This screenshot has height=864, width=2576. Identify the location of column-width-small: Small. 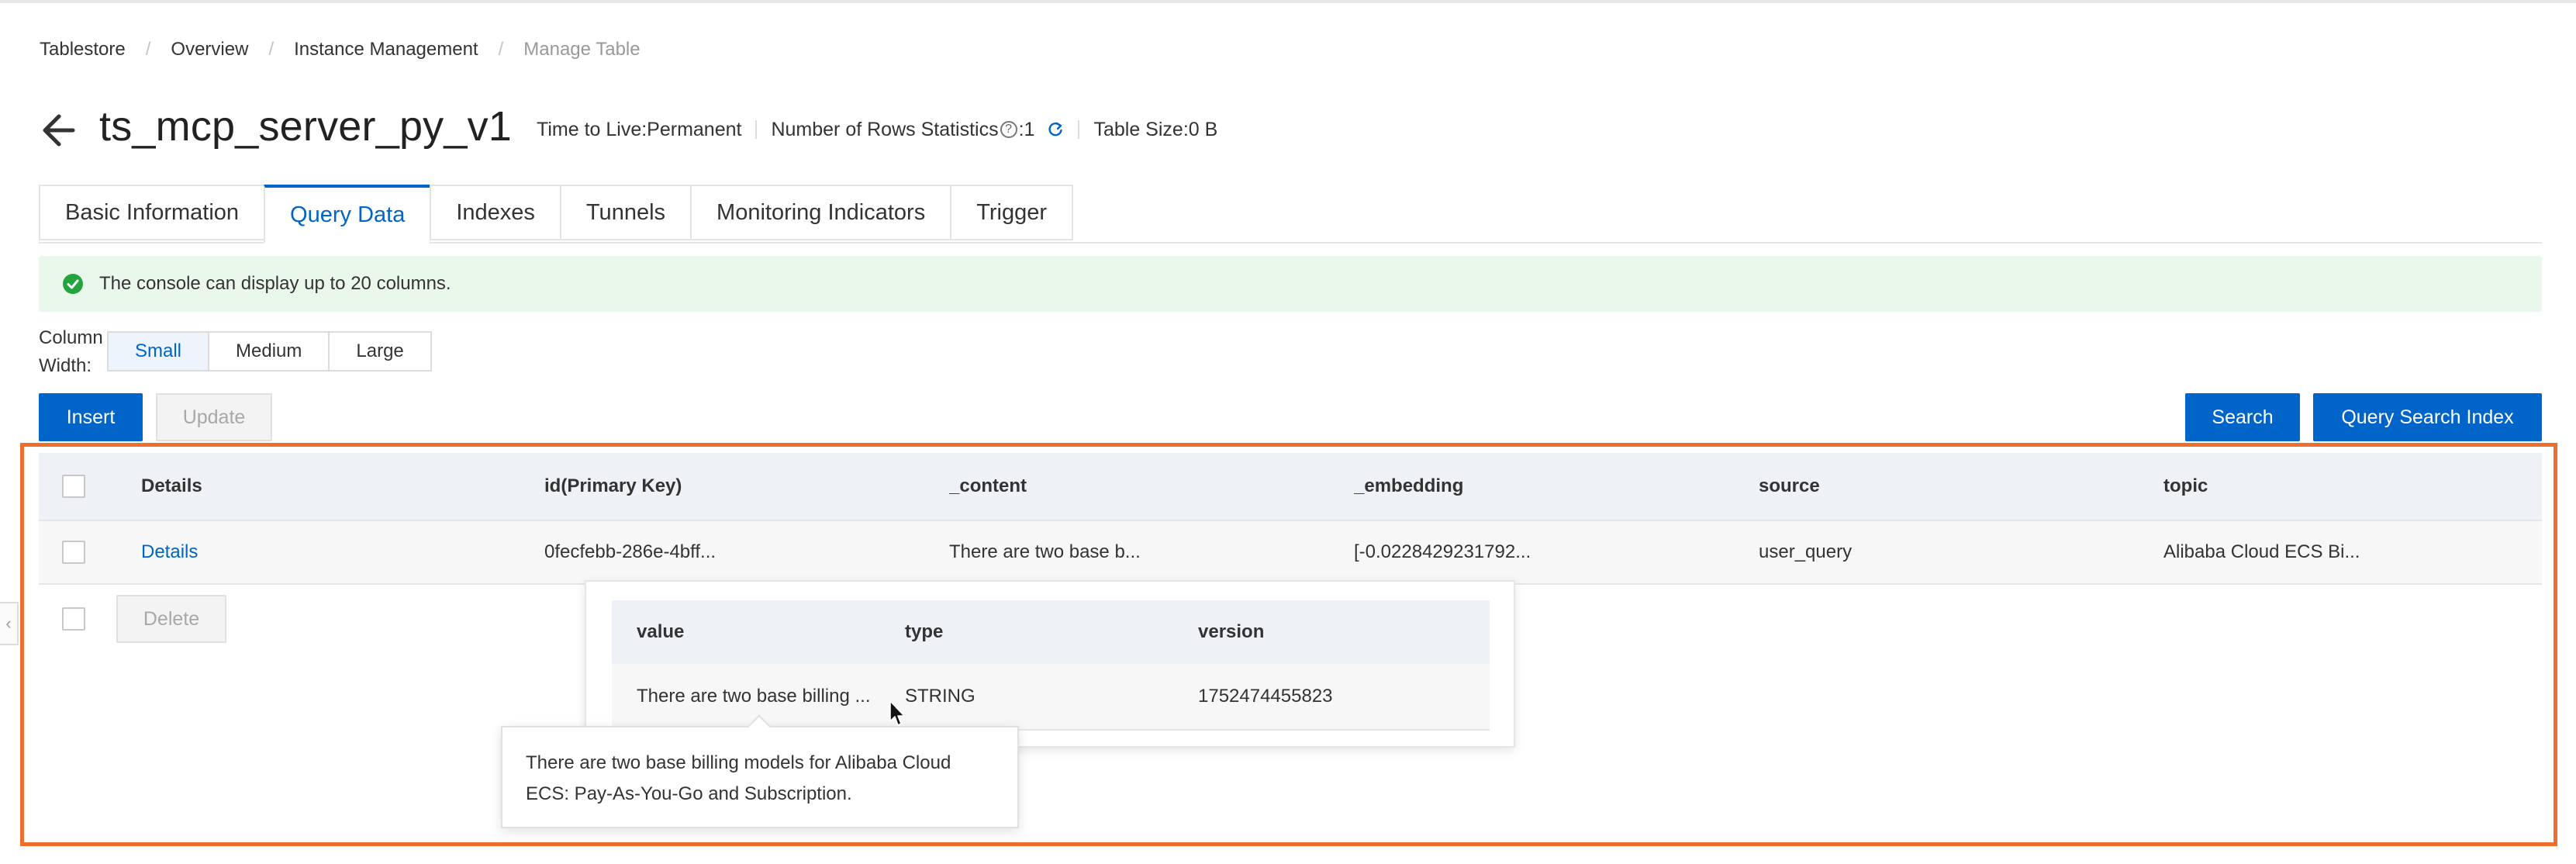
(158, 351).